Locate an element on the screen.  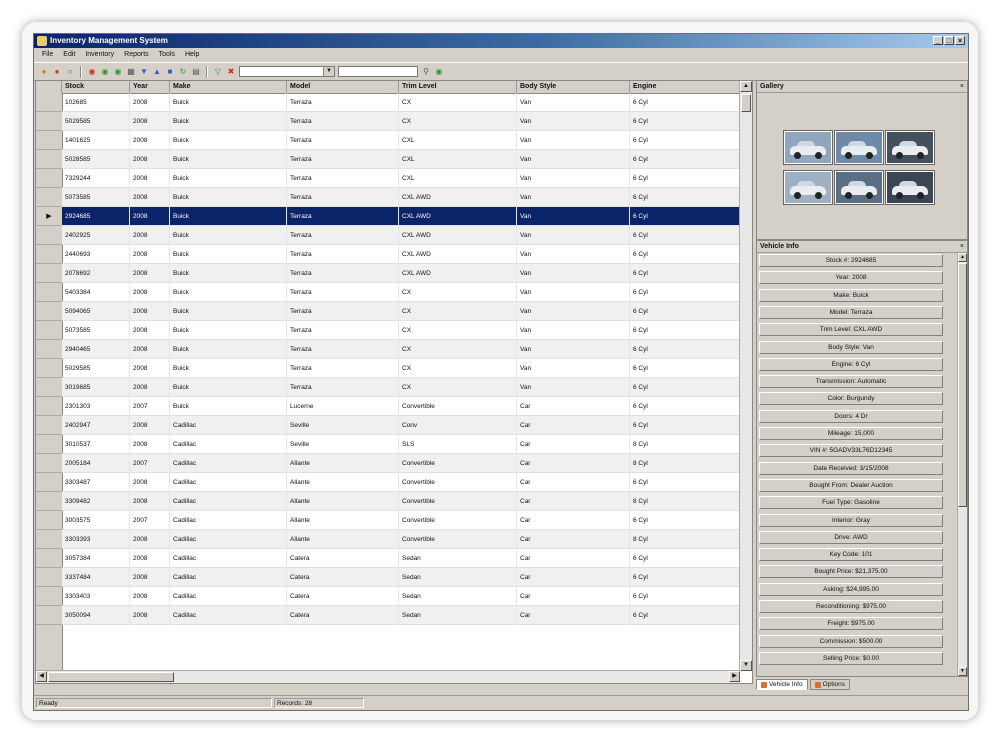
table-row: 3057384 2008 Cadillac Catera Sedan Car 6 Cyl is located at coordinates (401, 558).